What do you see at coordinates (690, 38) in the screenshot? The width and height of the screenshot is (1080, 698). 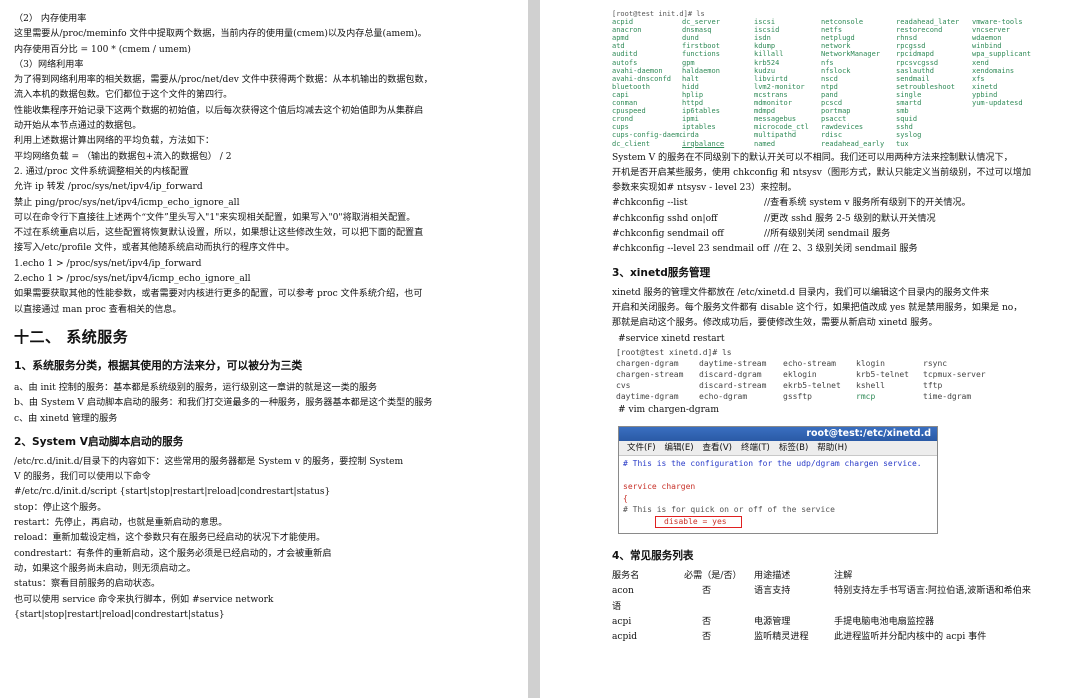 I see `listing-entry: dund` at bounding box center [690, 38].